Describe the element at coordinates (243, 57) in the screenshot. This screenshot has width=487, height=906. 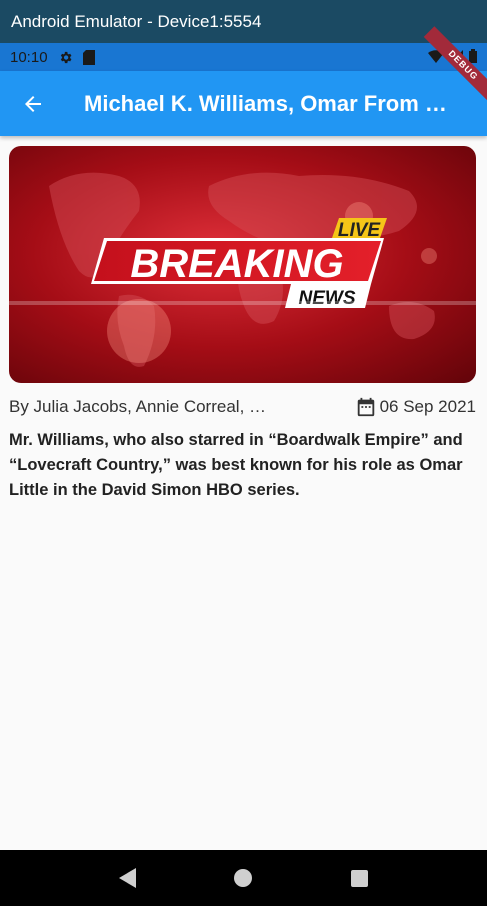
I see `status-bar: 10:10` at that location.